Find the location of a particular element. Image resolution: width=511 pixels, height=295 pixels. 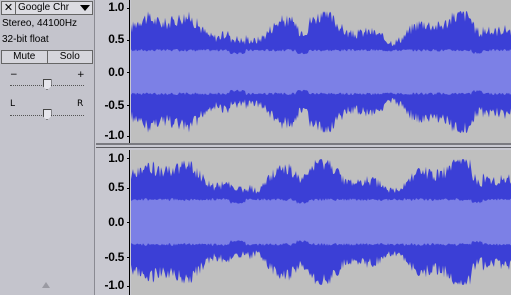

pan-slider-thumb is located at coordinates (47, 114).